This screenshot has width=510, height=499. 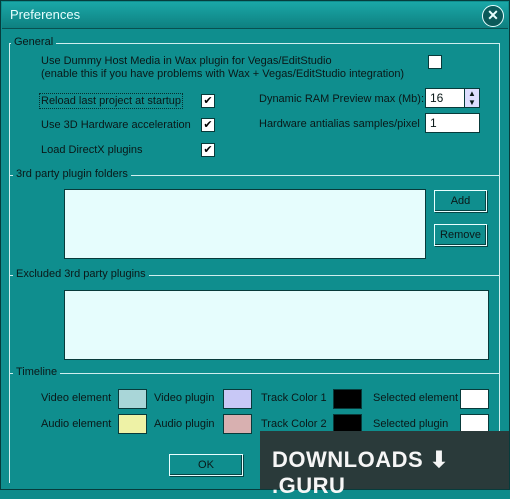 What do you see at coordinates (435, 62) in the screenshot?
I see `dummy-host-checkbox` at bounding box center [435, 62].